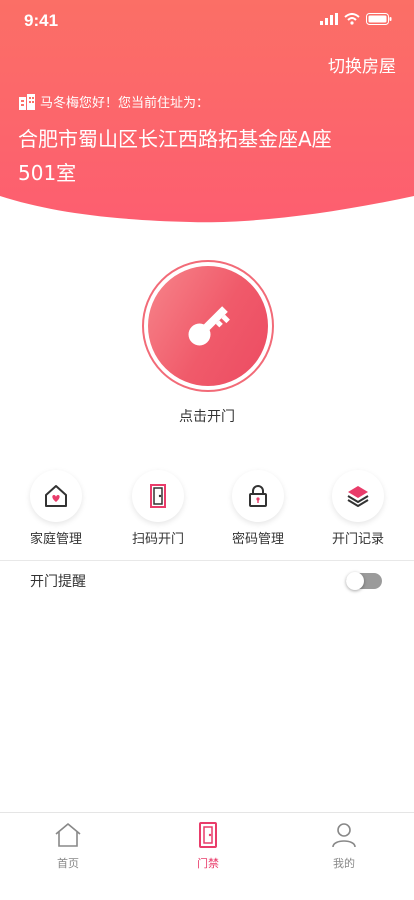 The image size is (414, 900). I want to click on menu-item-scan-open: 扫码开门, so click(158, 508).